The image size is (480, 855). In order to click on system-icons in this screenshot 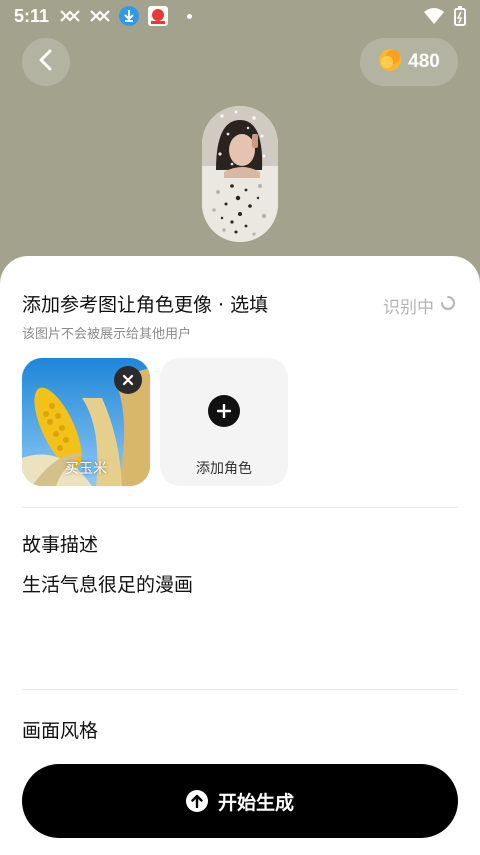, I will do `click(445, 16)`.